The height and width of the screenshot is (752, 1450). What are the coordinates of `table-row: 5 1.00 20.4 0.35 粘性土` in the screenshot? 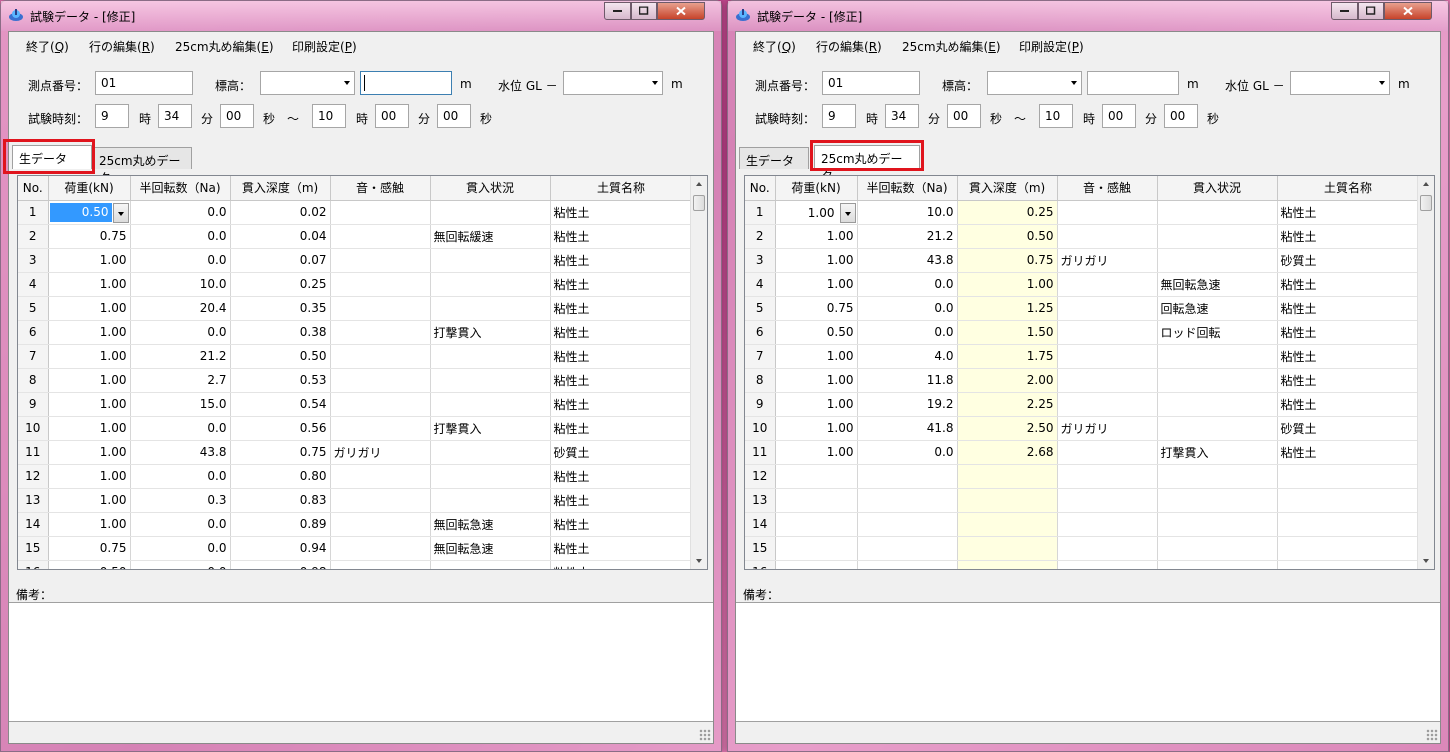 It's located at (355, 308).